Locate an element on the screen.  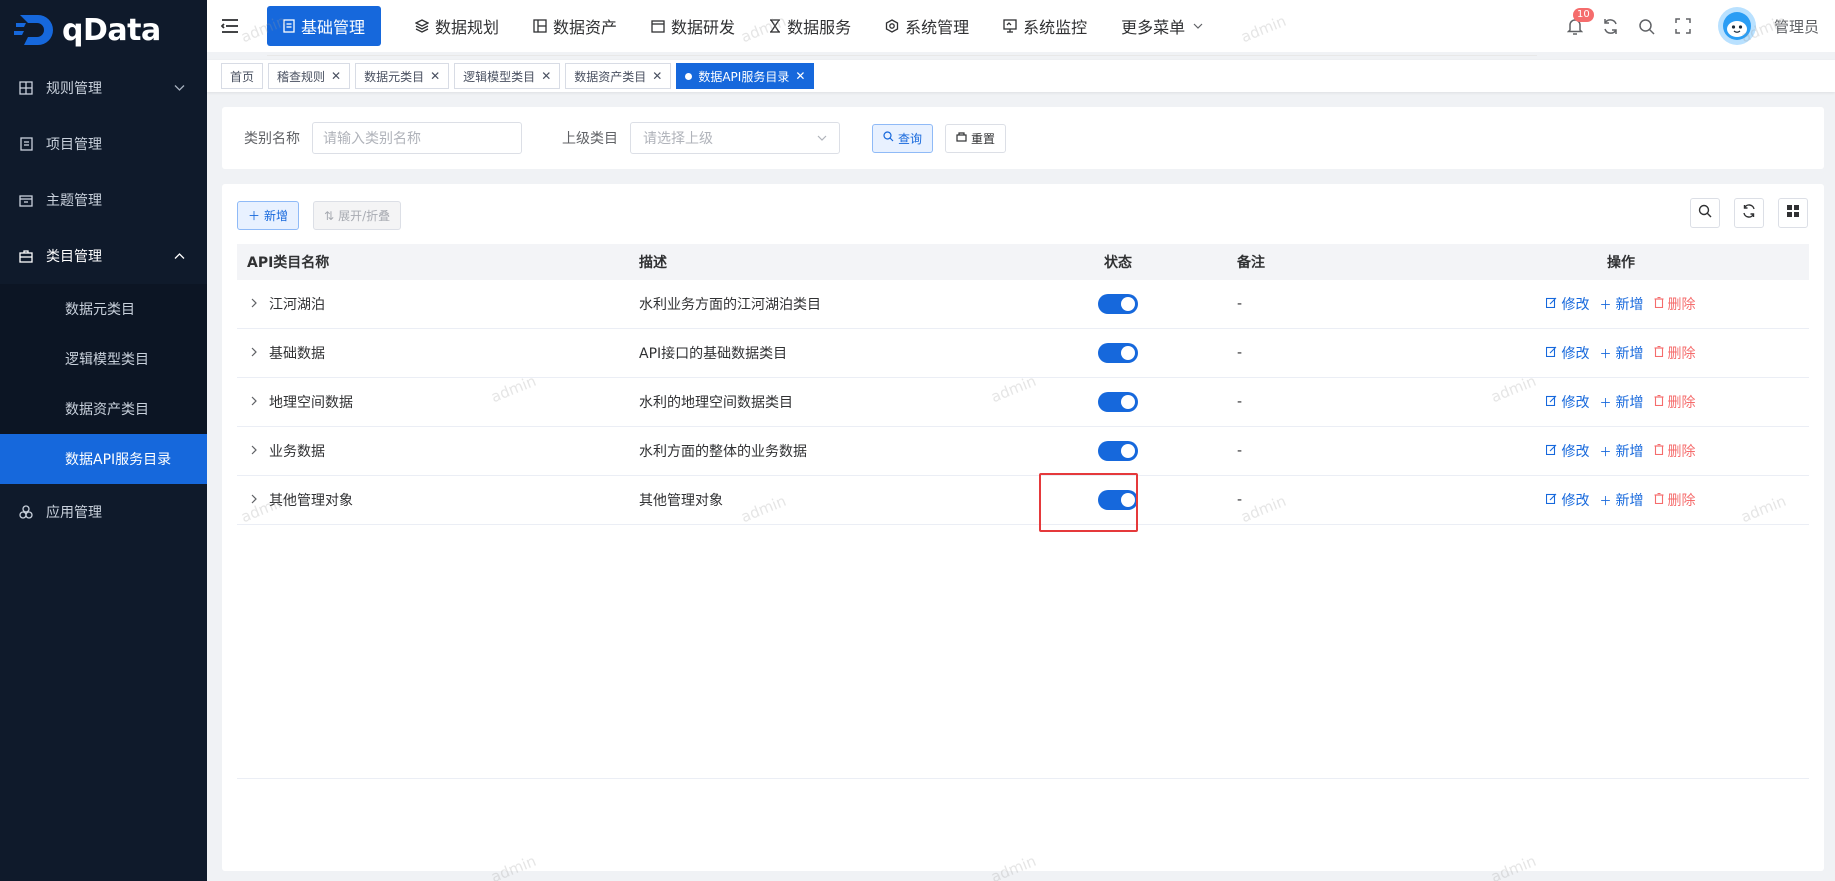
nav-basic-management: 基础管理 is located at coordinates (324, 26).